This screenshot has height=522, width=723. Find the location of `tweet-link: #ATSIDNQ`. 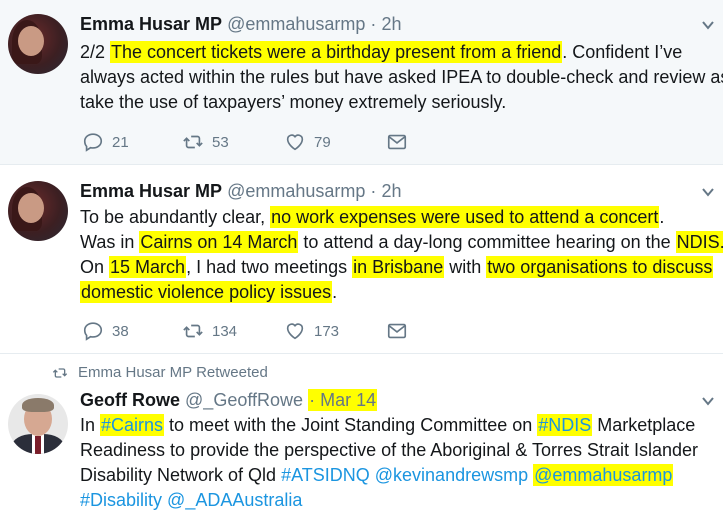

tweet-link: #ATSIDNQ is located at coordinates (325, 475).